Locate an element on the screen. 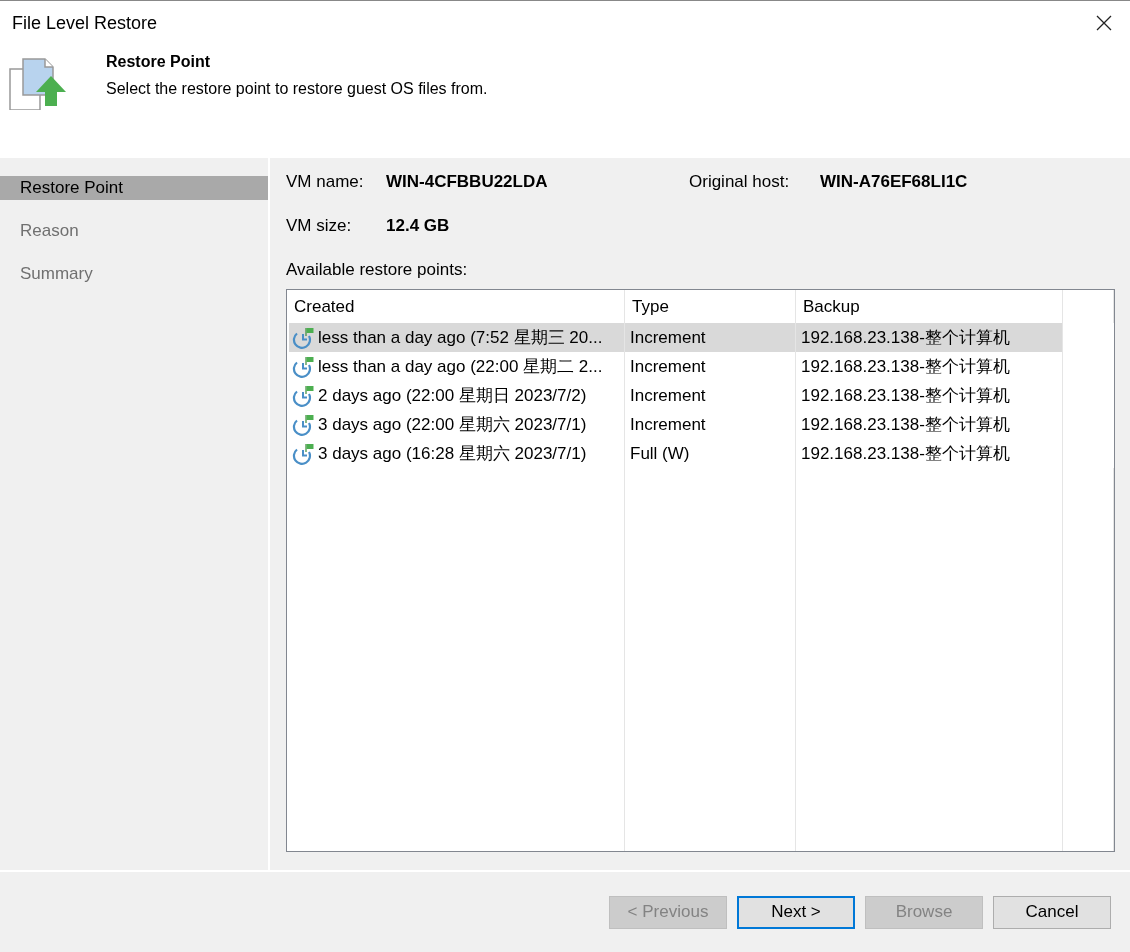 The image size is (1130, 952). field-label: Original host: is located at coordinates (740, 182).